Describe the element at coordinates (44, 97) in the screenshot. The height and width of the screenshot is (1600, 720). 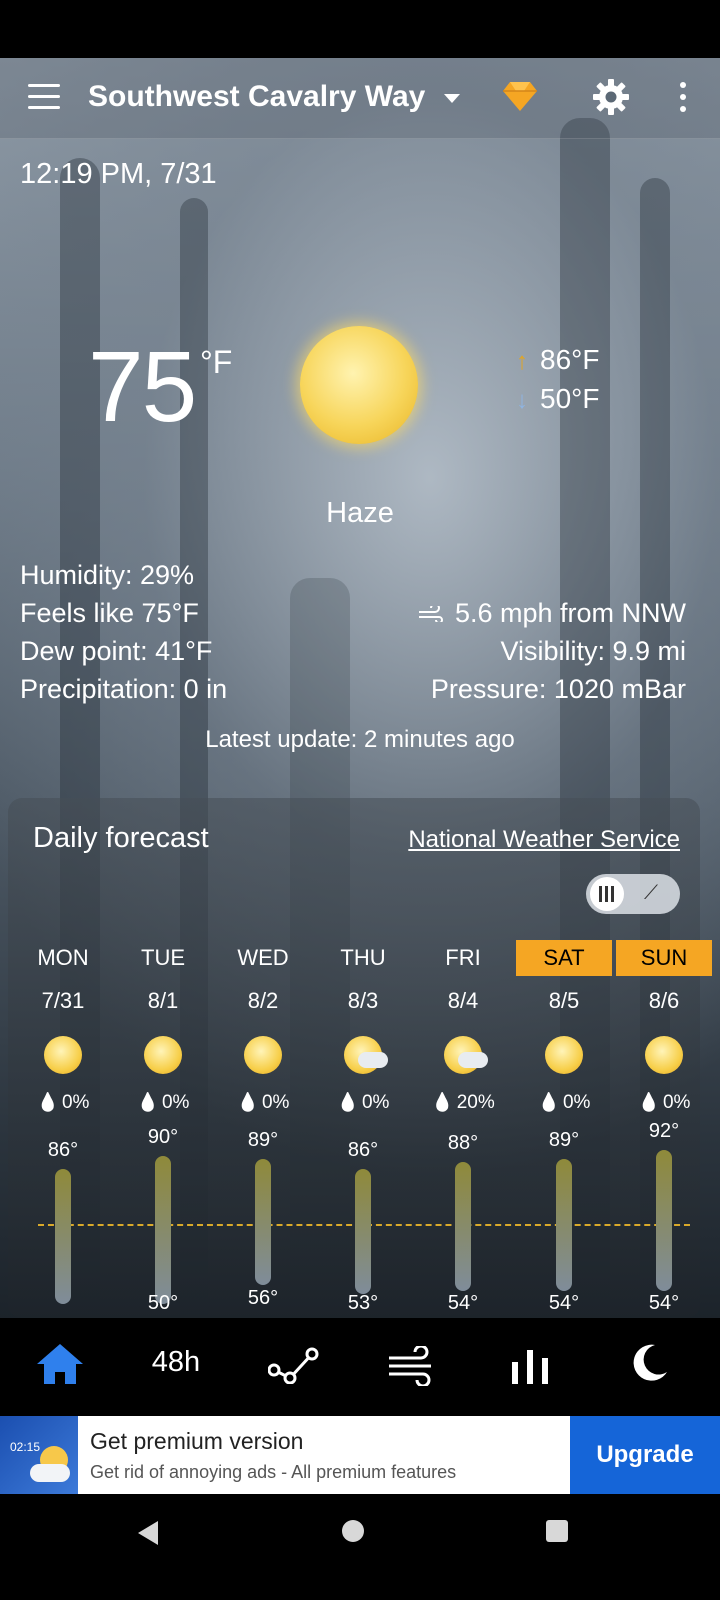
I see `menu-icon` at that location.